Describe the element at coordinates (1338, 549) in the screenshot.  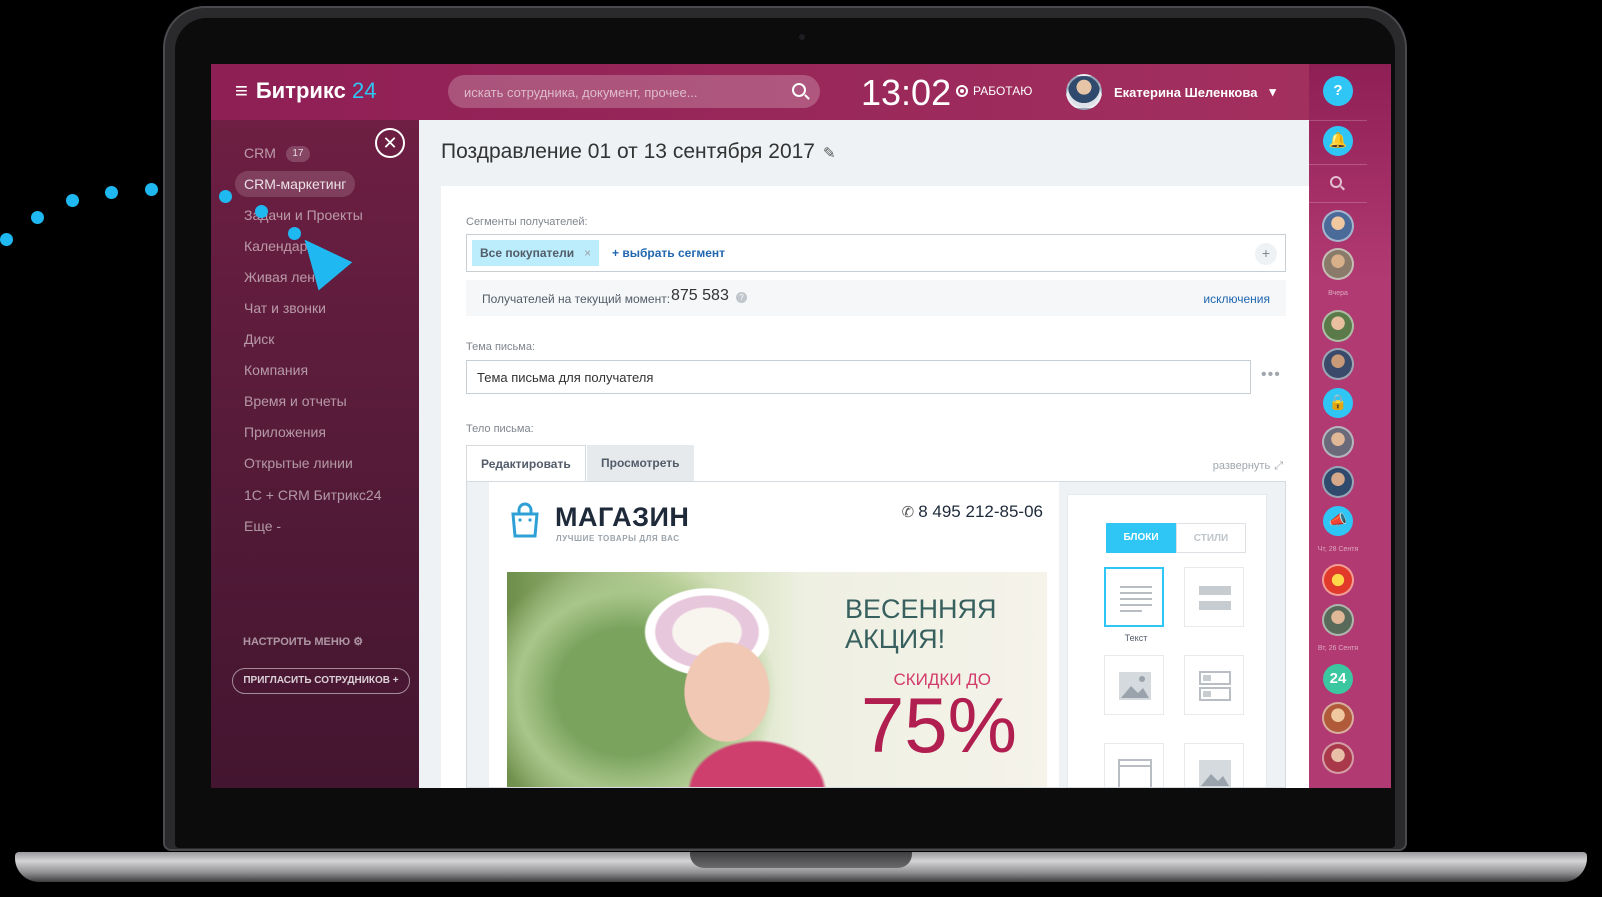
I see `date-divider: Чт, 28 Сентя` at that location.